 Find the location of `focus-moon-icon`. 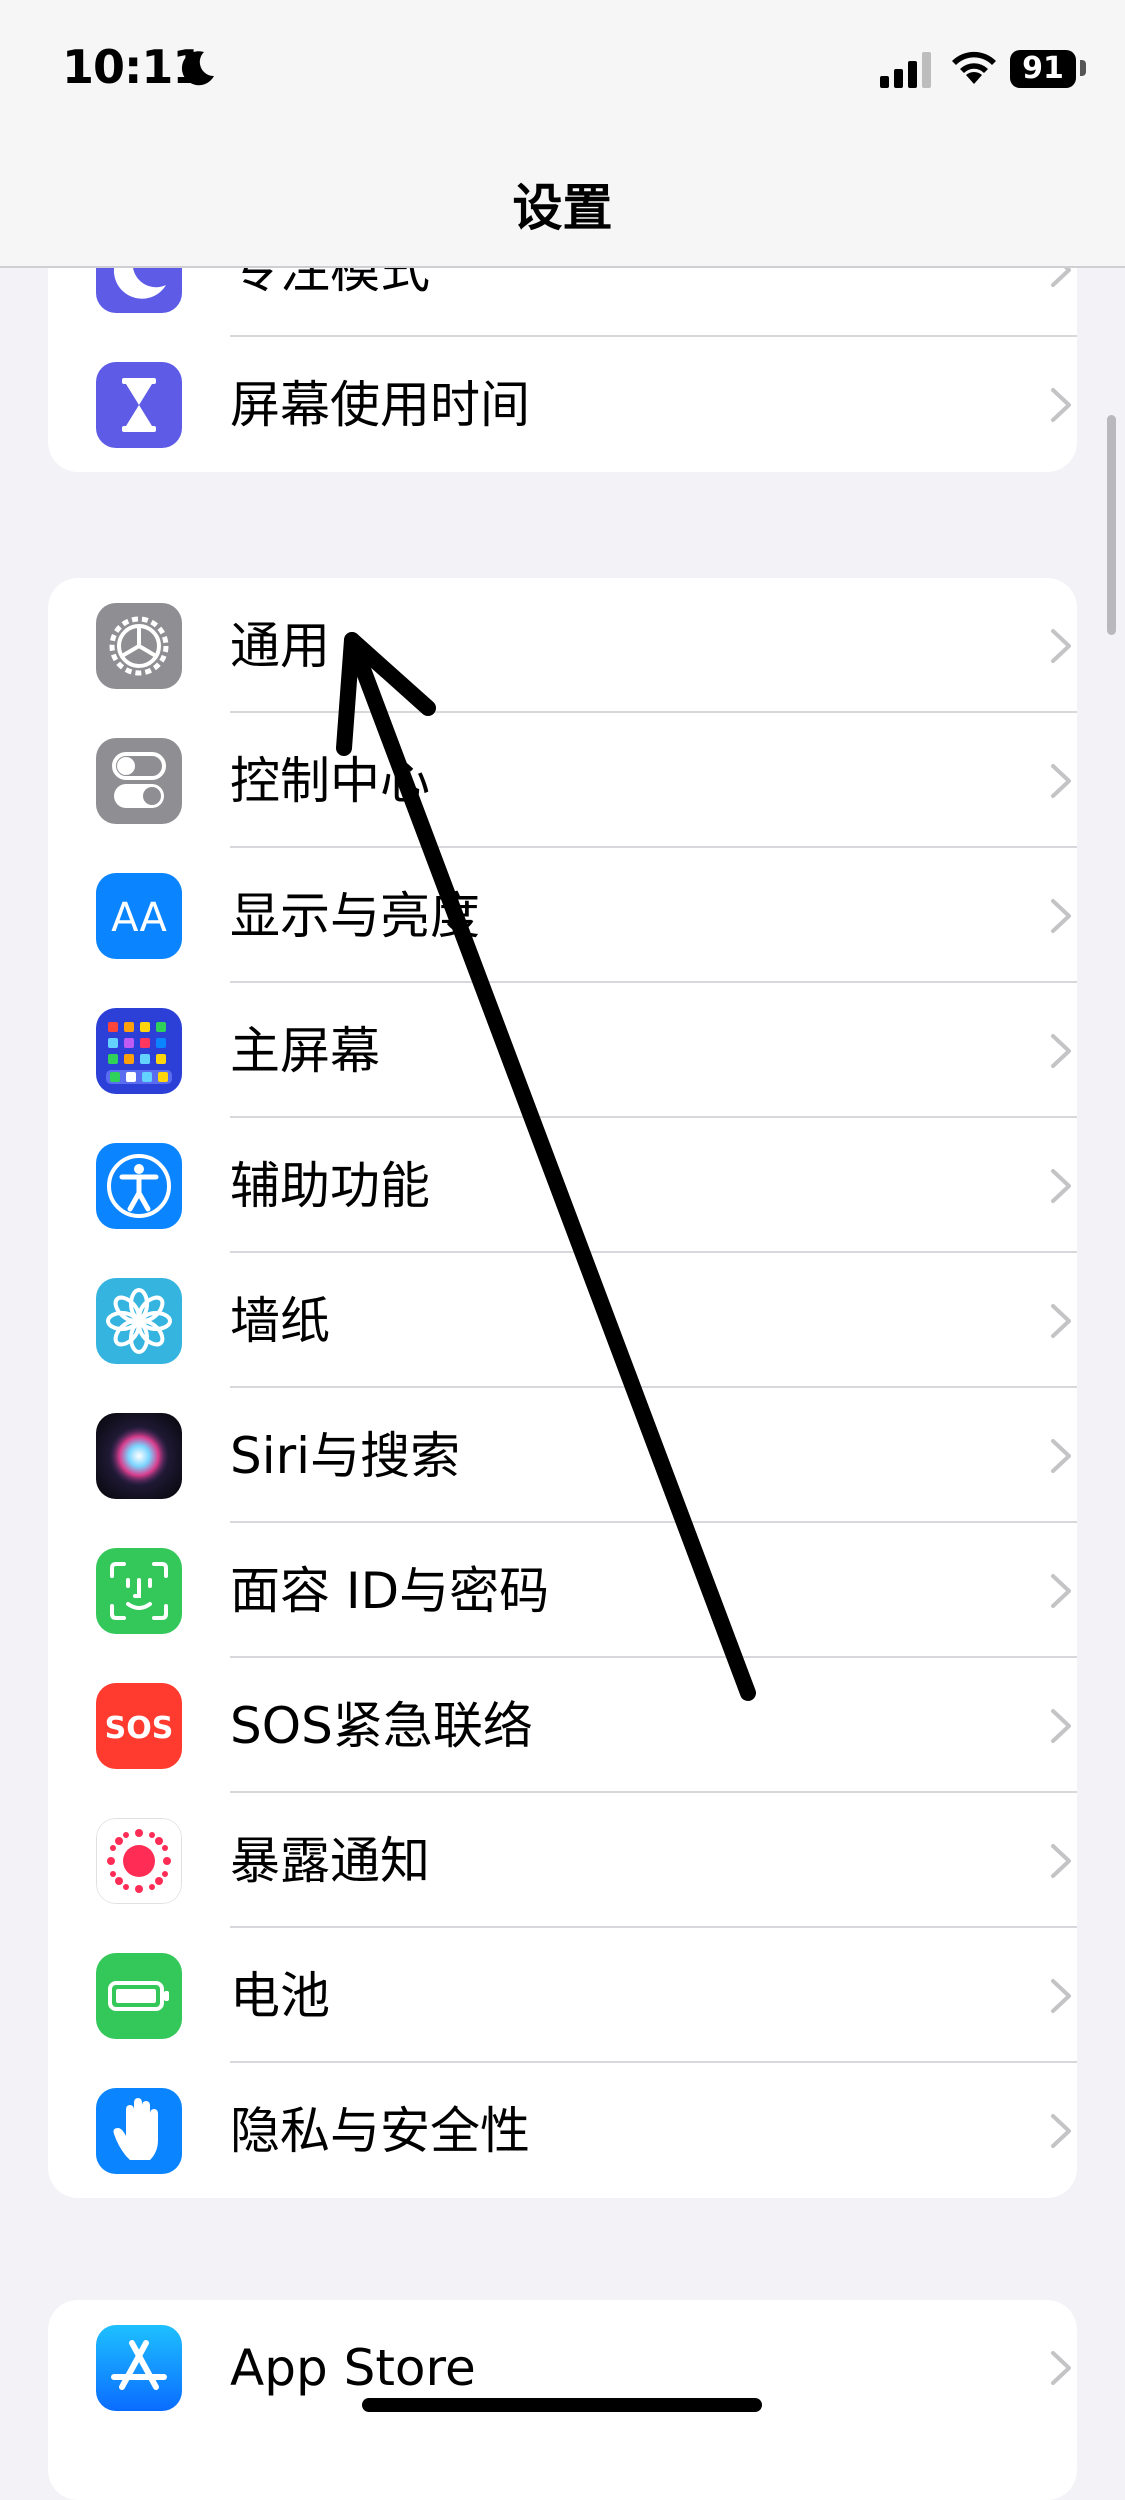

focus-moon-icon is located at coordinates (197, 68).